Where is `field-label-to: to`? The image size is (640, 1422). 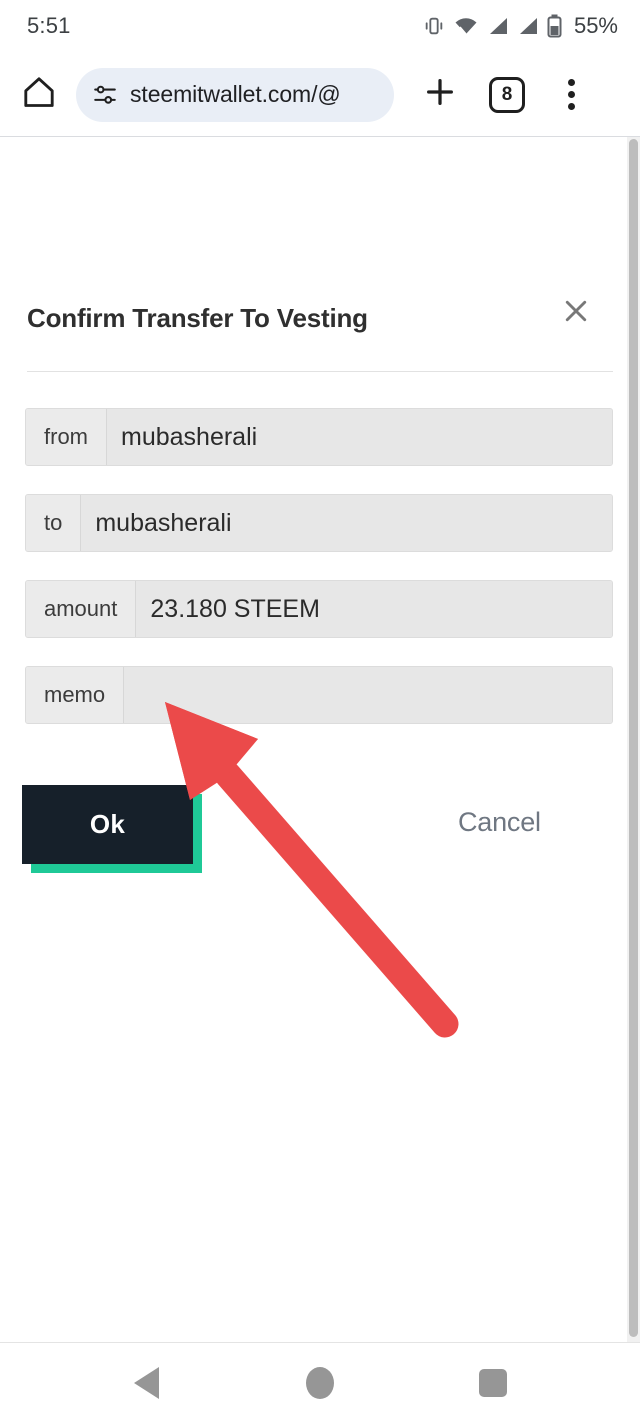 field-label-to: to is located at coordinates (54, 523).